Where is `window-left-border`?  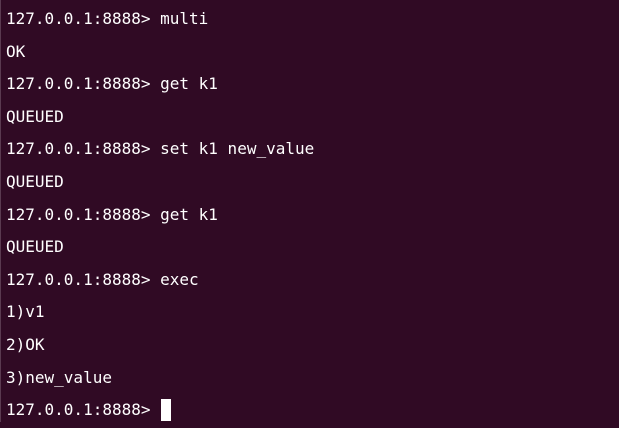 window-left-border is located at coordinates (0, 211).